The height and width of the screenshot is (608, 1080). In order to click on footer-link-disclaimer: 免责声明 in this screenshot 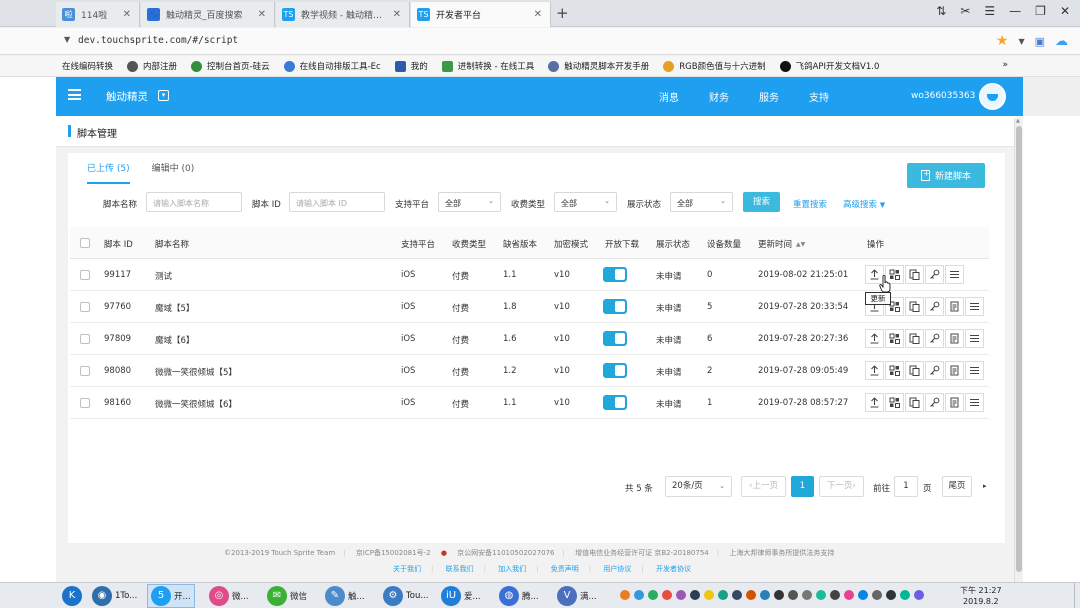, I will do `click(565, 569)`.